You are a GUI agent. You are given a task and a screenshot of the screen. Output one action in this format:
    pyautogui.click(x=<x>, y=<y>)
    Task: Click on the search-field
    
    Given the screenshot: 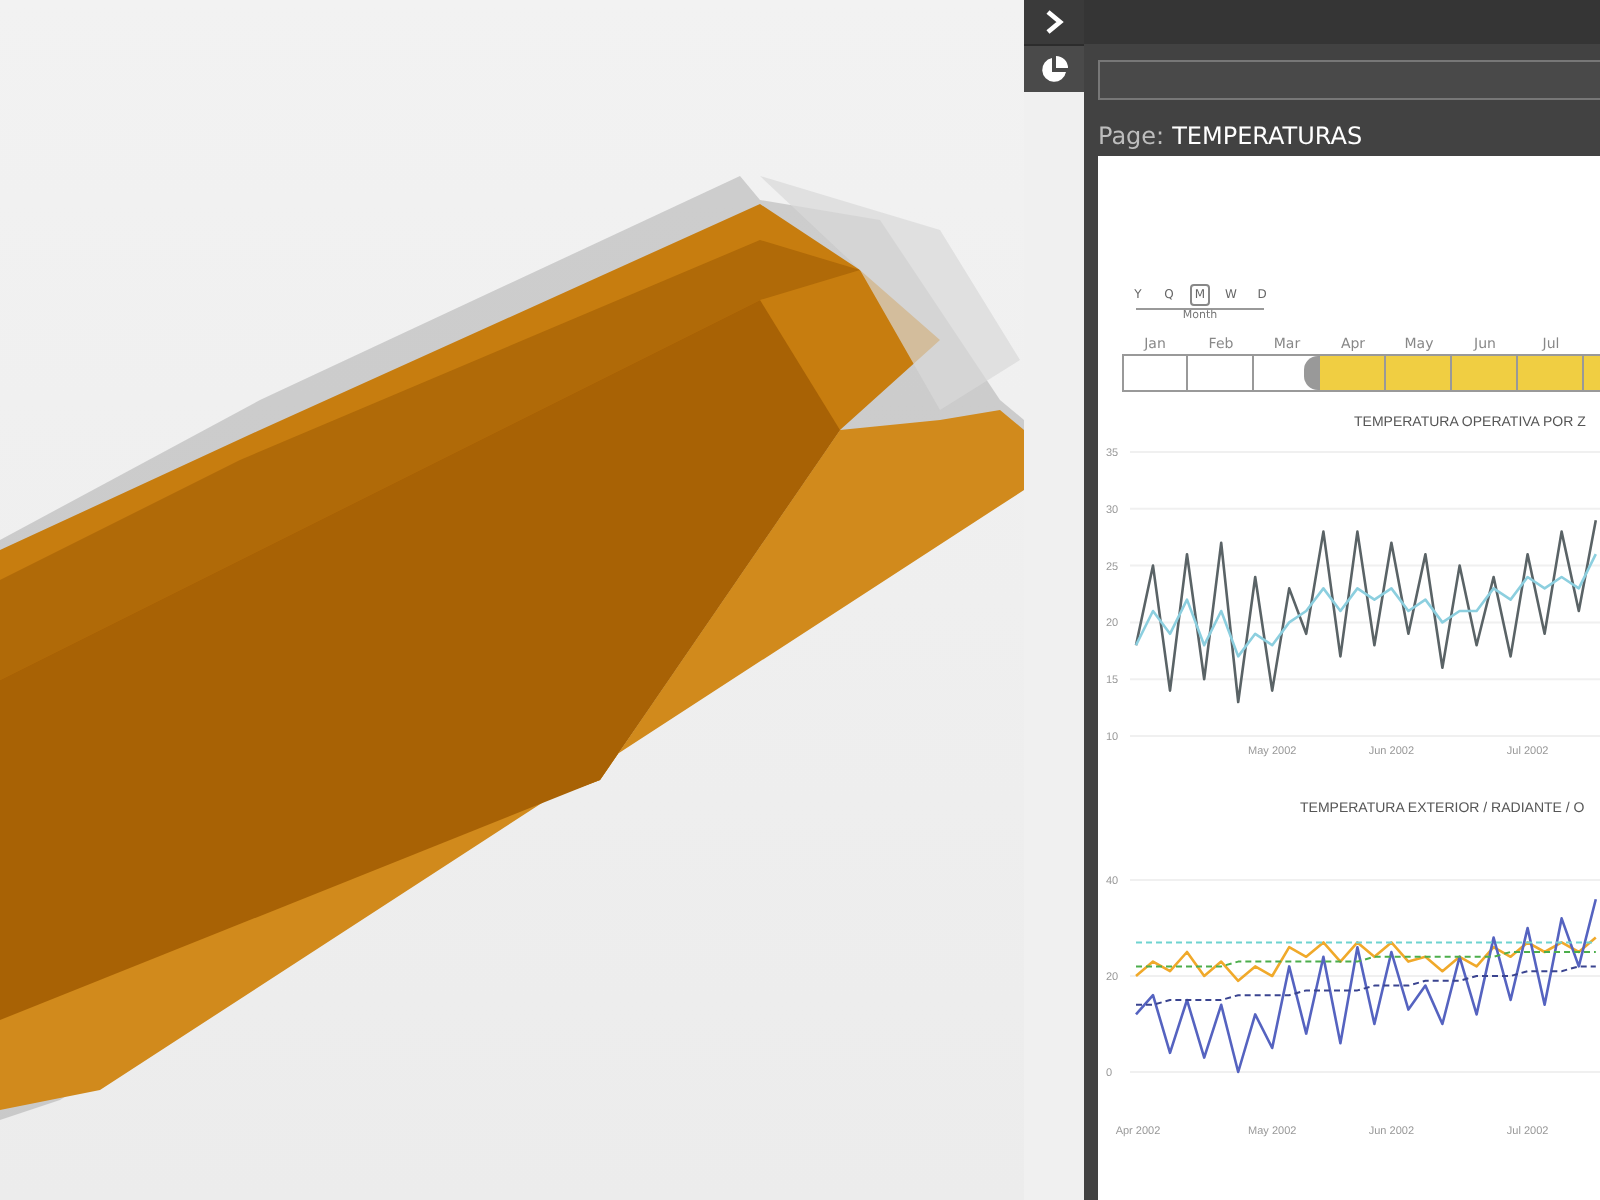 What is the action you would take?
    pyautogui.click(x=1349, y=80)
    